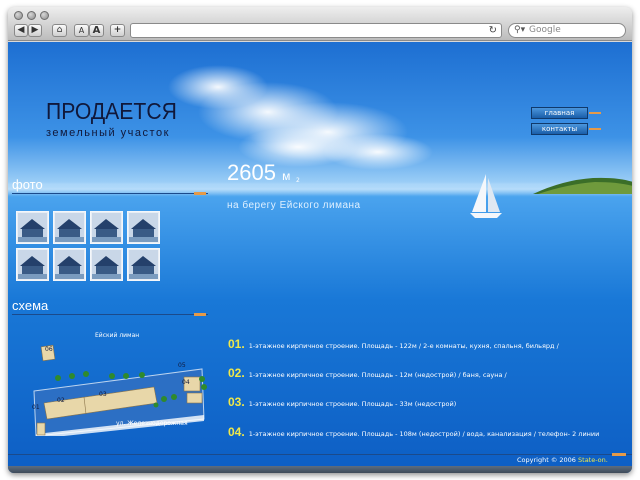  I want to click on area-value: 2605 м, so click(258, 173).